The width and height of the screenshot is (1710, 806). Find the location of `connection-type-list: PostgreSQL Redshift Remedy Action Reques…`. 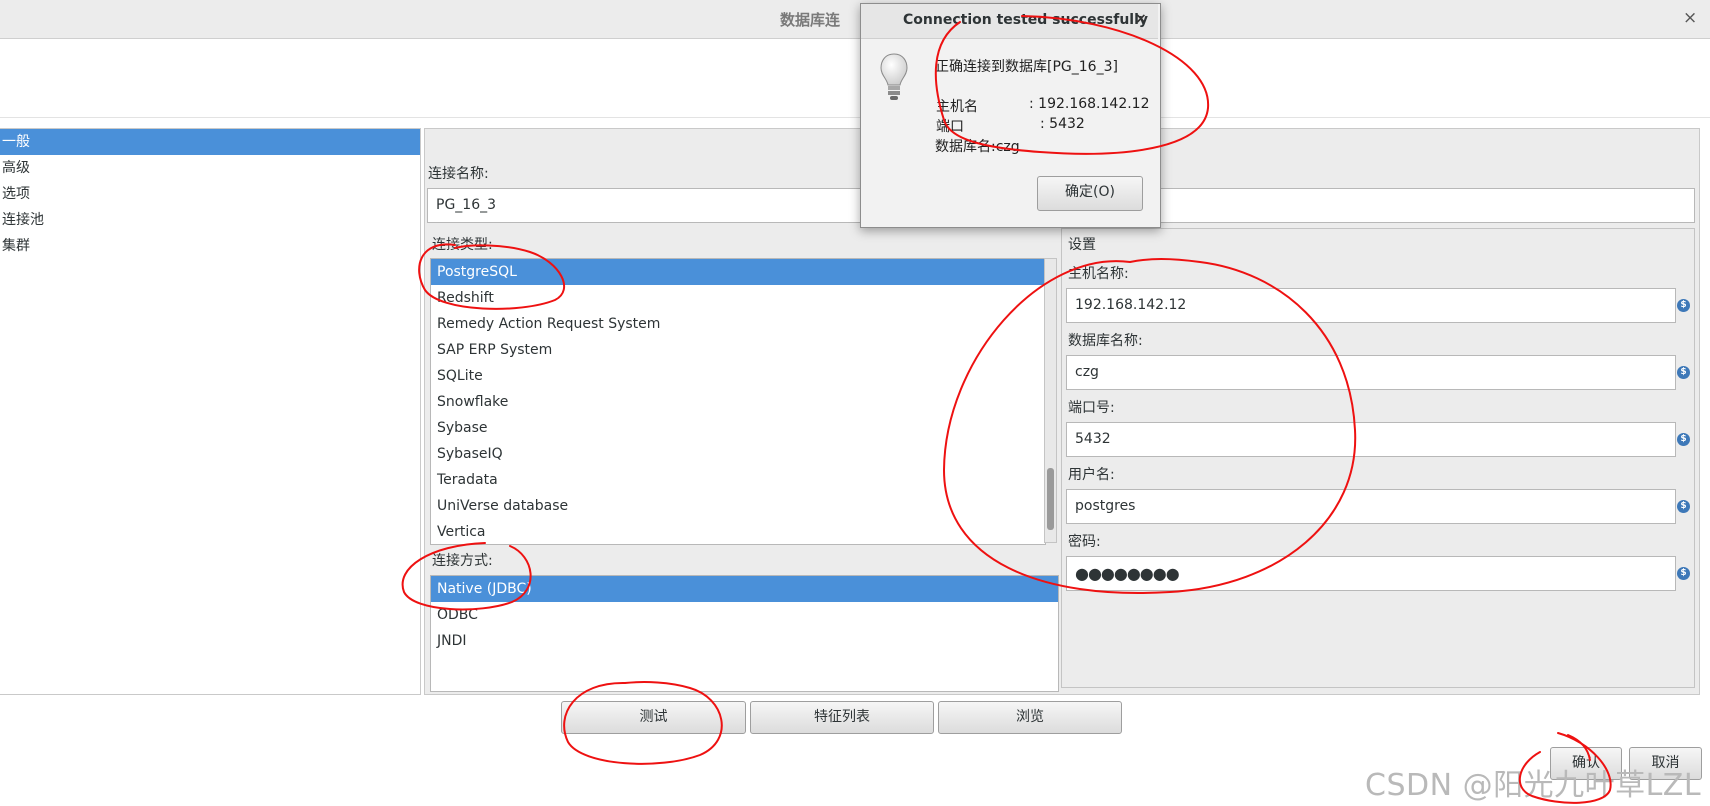

connection-type-list: PostgreSQL Redshift Remedy Action Reques… is located at coordinates (738, 401).